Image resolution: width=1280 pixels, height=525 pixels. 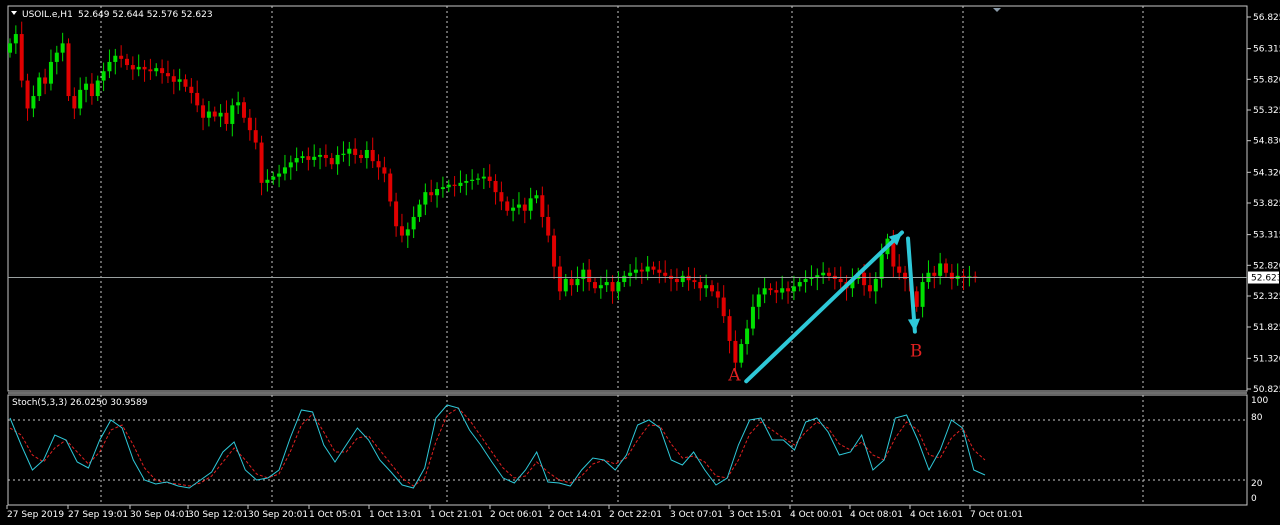 I want to click on price-tick-label: 52.820, so click(x=1266, y=266).